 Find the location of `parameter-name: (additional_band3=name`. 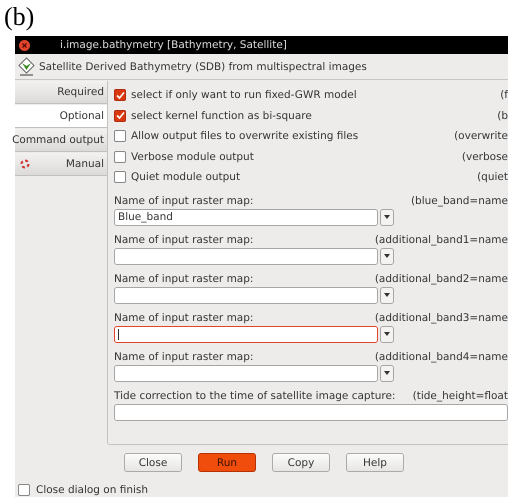

parameter-name: (additional_band3=name is located at coordinates (441, 318).